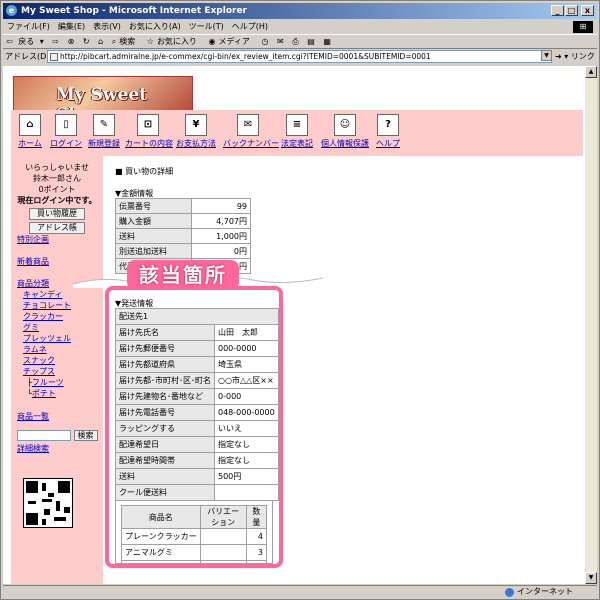  I want to click on question-icon: ?, so click(388, 125).